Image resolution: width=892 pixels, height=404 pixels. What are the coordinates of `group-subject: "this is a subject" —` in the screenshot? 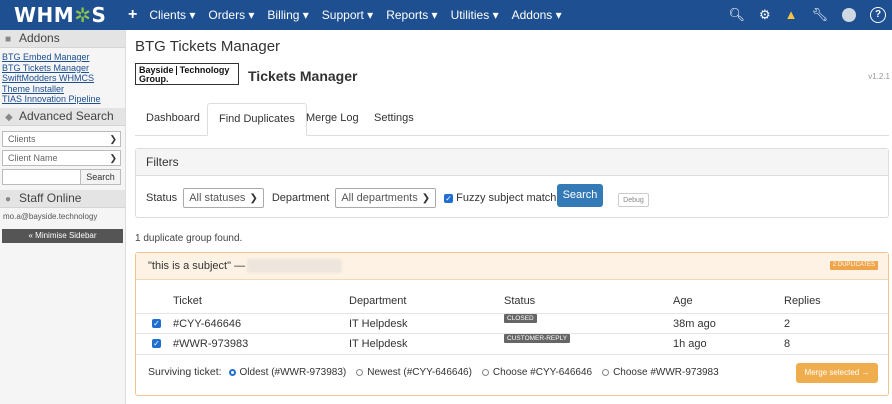 It's located at (197, 266).